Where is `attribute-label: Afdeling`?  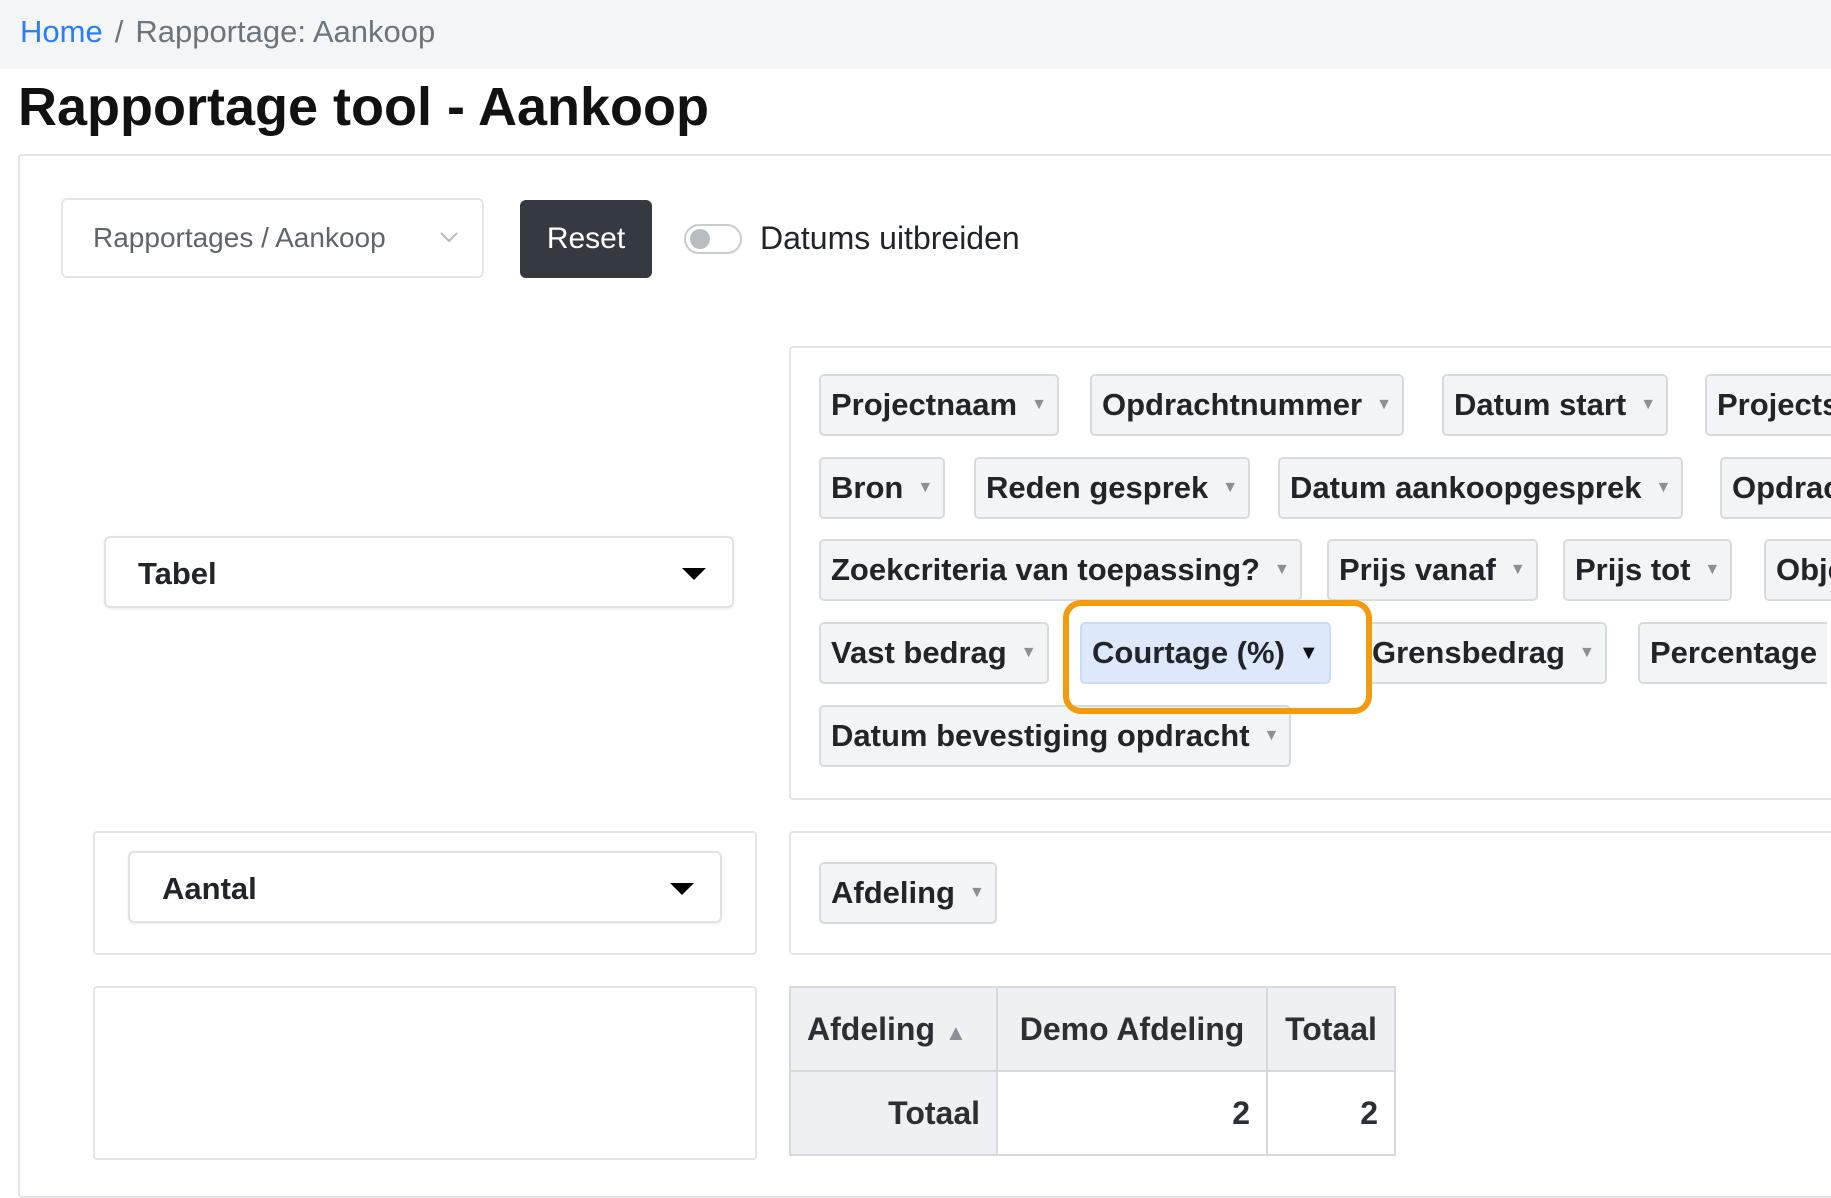 attribute-label: Afdeling is located at coordinates (893, 892).